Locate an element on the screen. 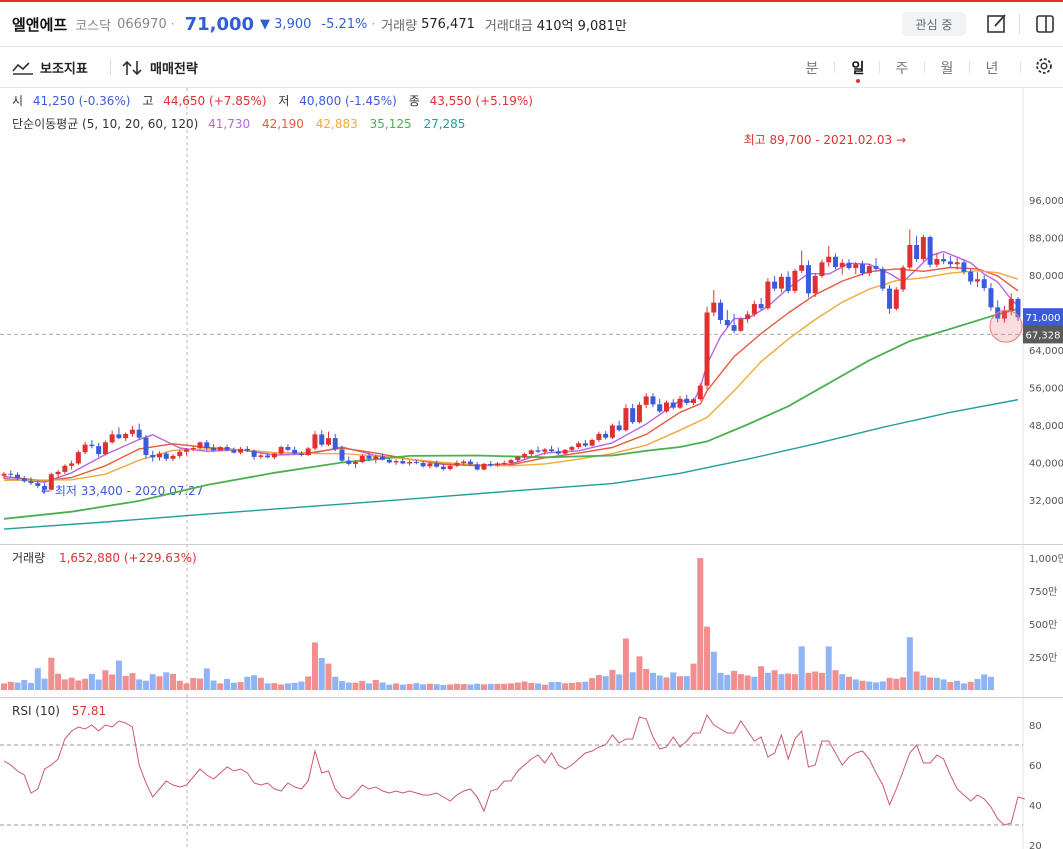 This screenshot has height=849, width=1063. price-tick-label: 80,000 is located at coordinates (1046, 276).